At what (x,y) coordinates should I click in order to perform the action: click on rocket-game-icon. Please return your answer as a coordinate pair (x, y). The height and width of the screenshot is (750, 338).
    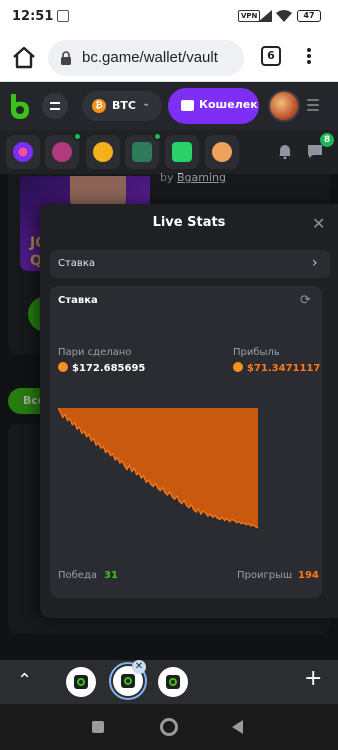
    Looking at the image, I should click on (143, 150).